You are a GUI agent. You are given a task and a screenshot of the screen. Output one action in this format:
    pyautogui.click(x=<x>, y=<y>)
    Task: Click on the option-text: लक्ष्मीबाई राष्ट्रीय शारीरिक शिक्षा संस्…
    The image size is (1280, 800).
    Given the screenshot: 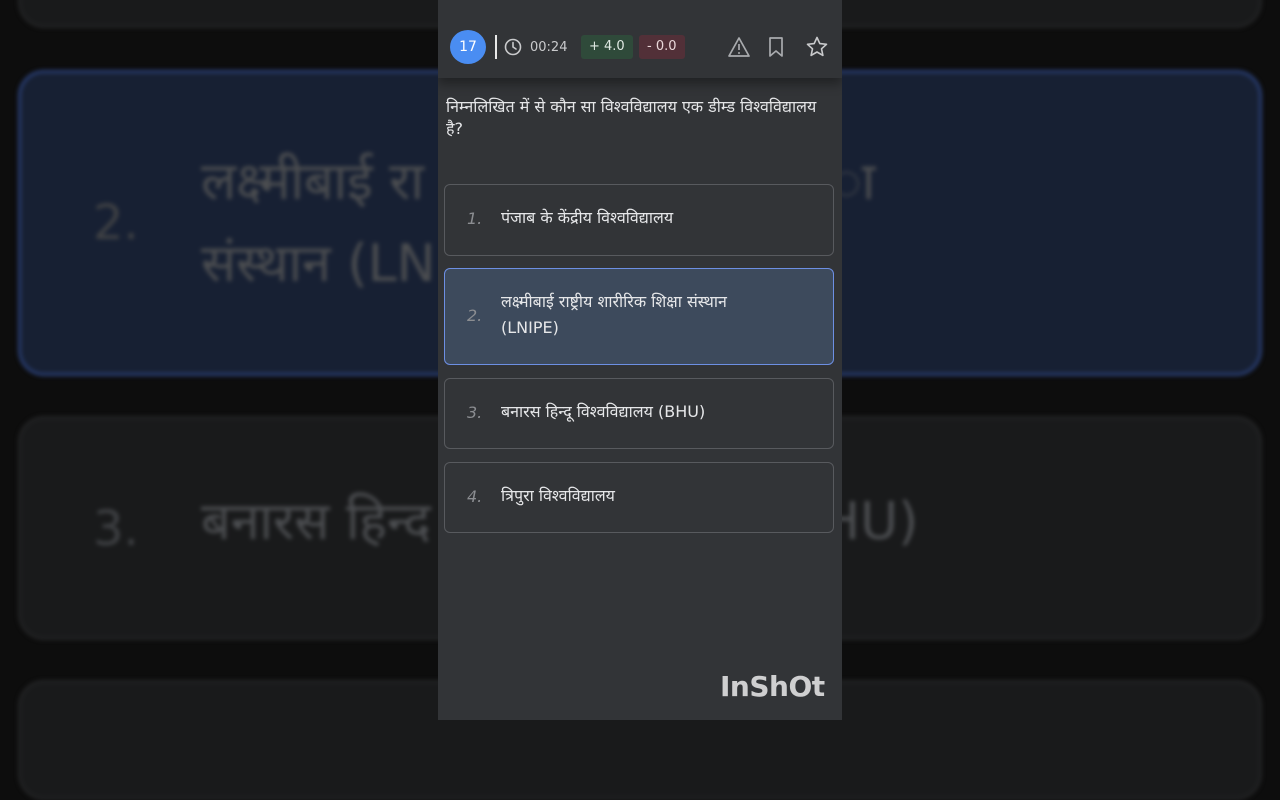 What is the action you would take?
    pyautogui.click(x=614, y=314)
    